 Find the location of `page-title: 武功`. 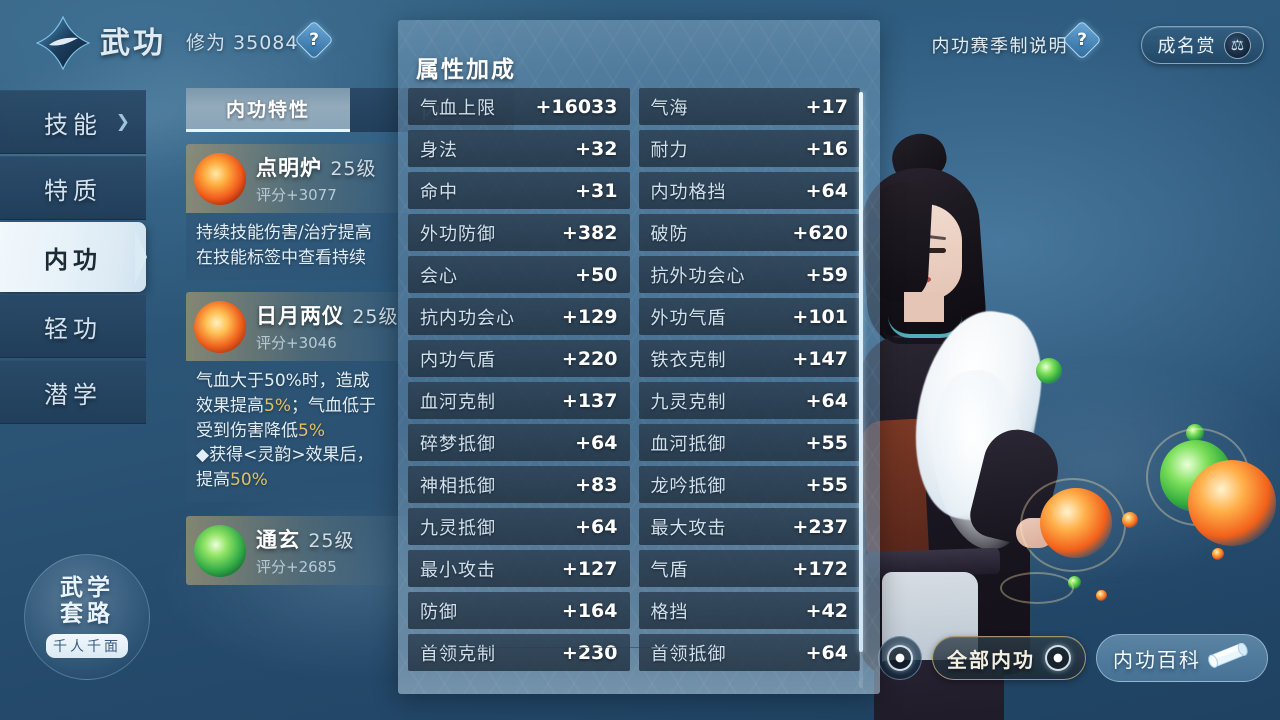

page-title: 武功 is located at coordinates (133, 43).